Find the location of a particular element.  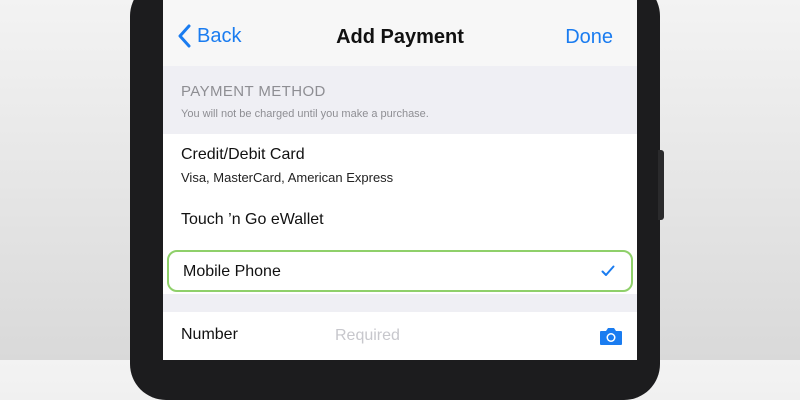

payment-option-mobile-phone: Mobile Phone is located at coordinates (400, 271).